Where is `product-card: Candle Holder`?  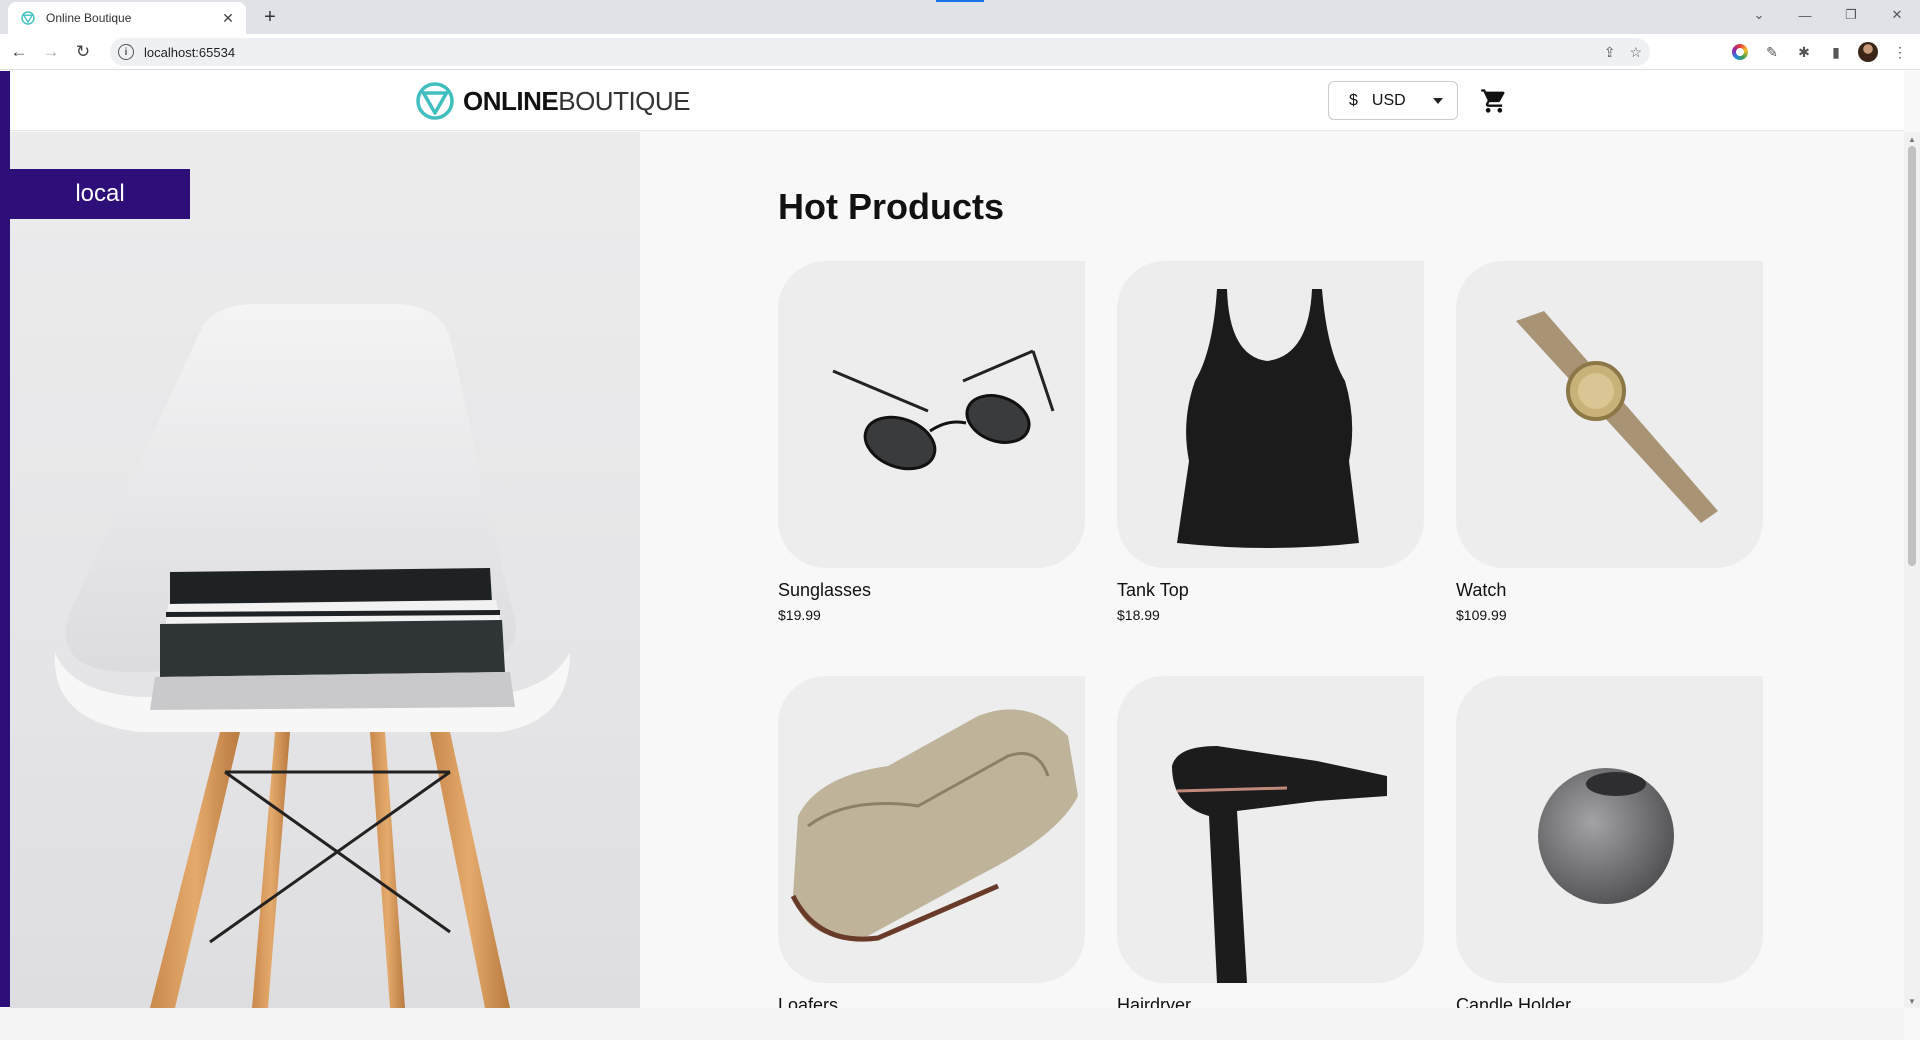 product-card: Candle Holder is located at coordinates (1609, 846).